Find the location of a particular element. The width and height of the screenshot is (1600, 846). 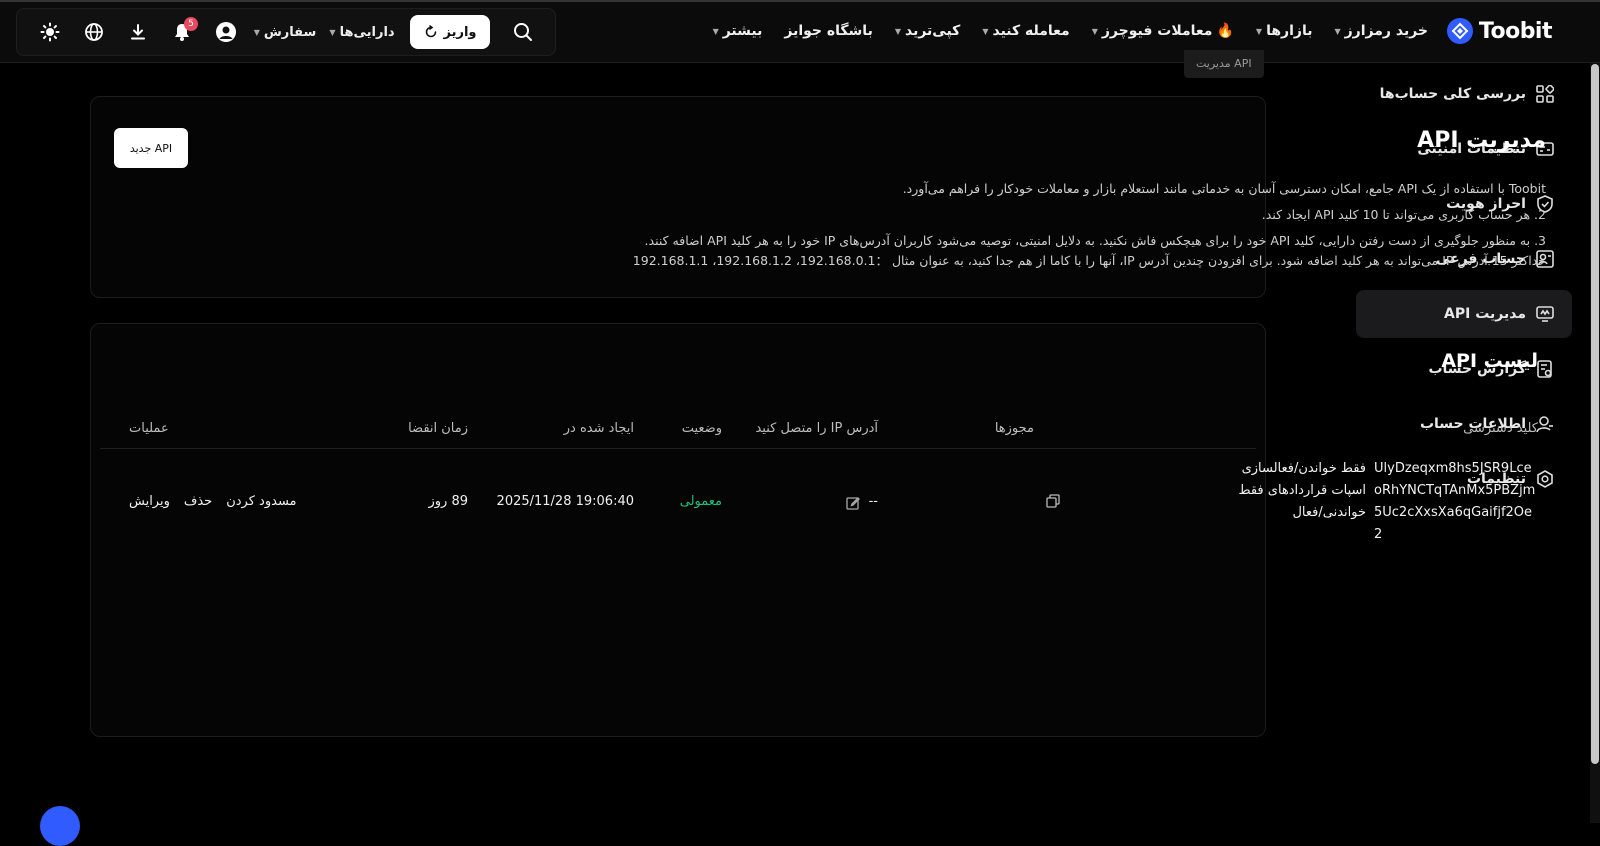

breadcrumb: مدیریت API is located at coordinates (1224, 64).